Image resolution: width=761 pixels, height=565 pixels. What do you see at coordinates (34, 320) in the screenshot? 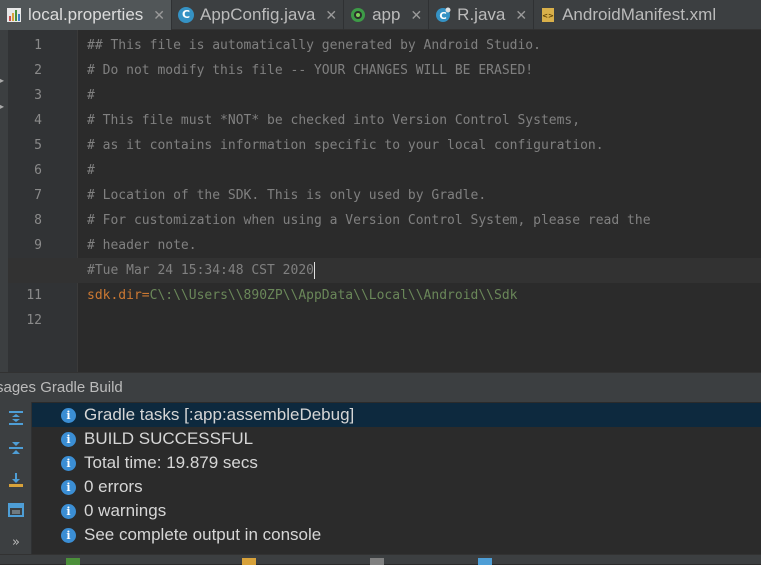
I see `line-number: 12` at bounding box center [34, 320].